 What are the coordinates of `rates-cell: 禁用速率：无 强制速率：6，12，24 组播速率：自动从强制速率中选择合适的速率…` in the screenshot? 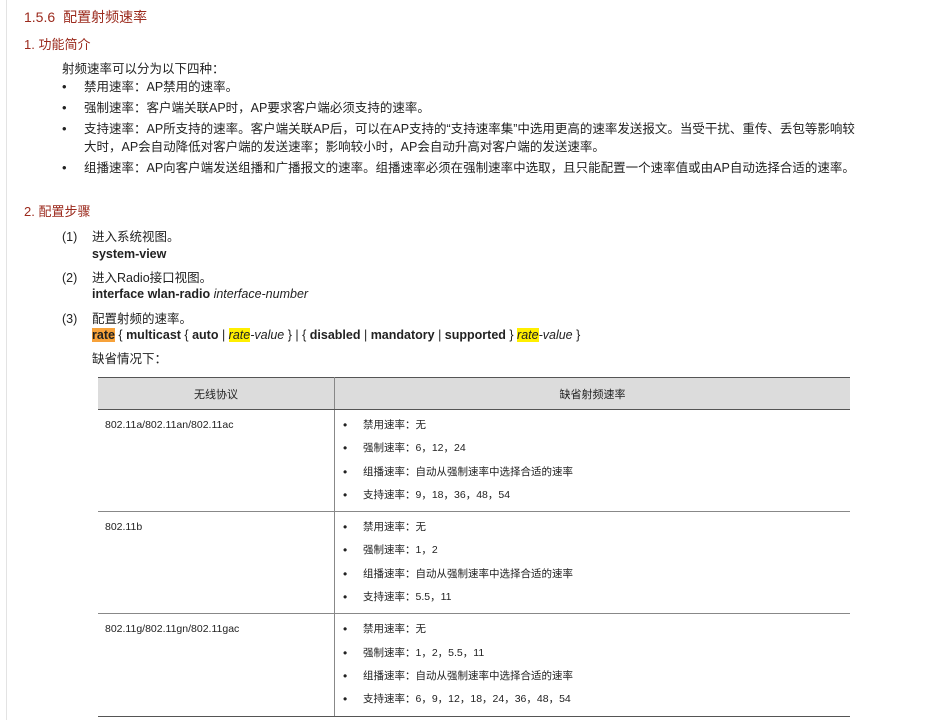 It's located at (592, 461).